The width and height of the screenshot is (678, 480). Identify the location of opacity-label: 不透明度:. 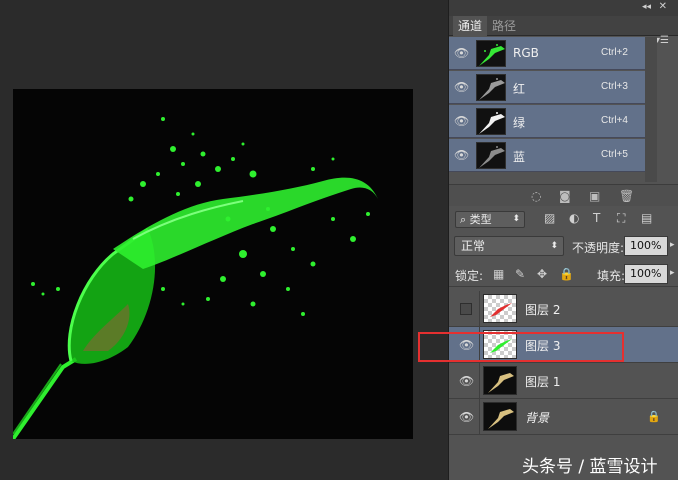
(598, 248).